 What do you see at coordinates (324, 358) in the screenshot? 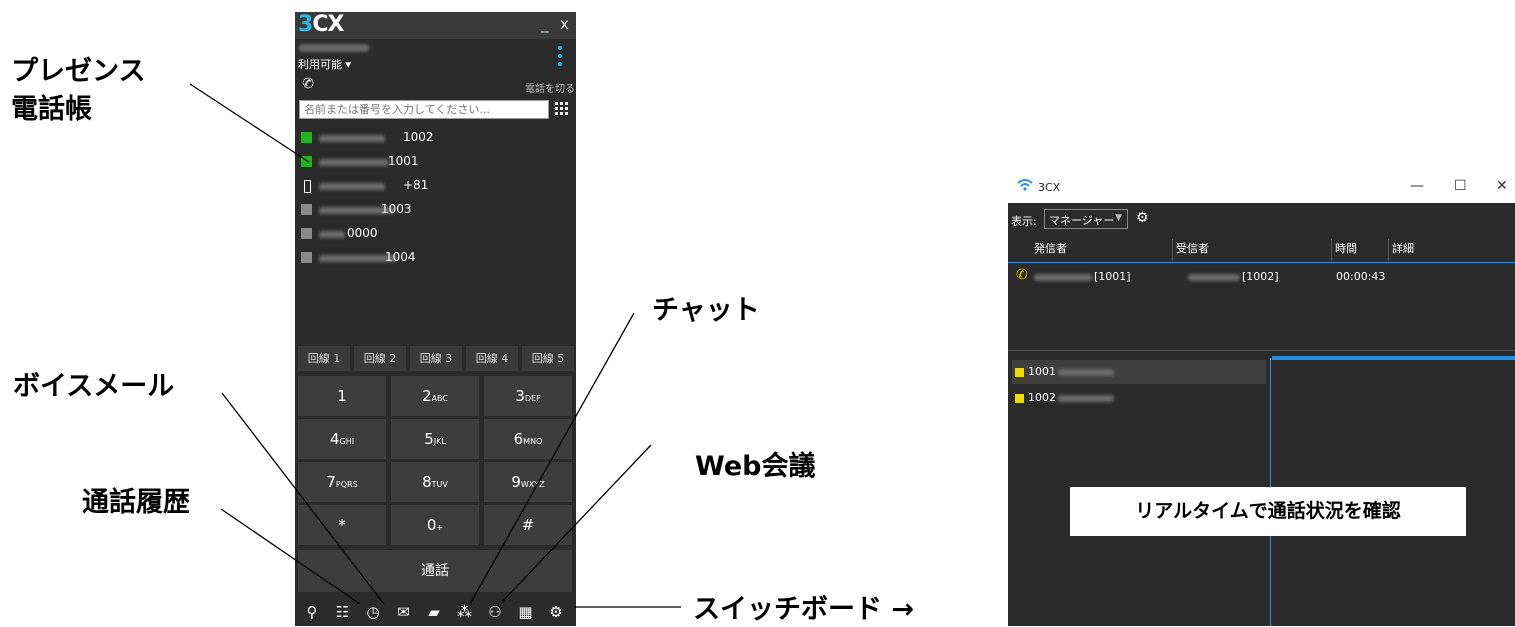
I see `line-button-1: 回線 1` at bounding box center [324, 358].